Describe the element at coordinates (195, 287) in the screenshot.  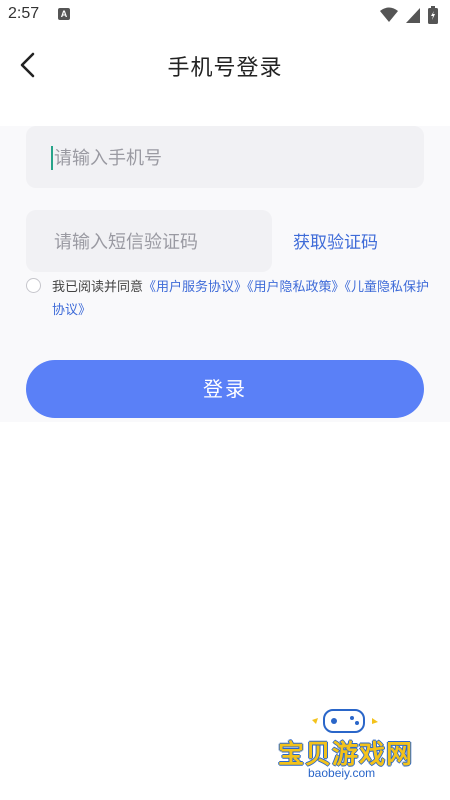
I see `link-user-service-agreement: 《用户服务协议》` at that location.